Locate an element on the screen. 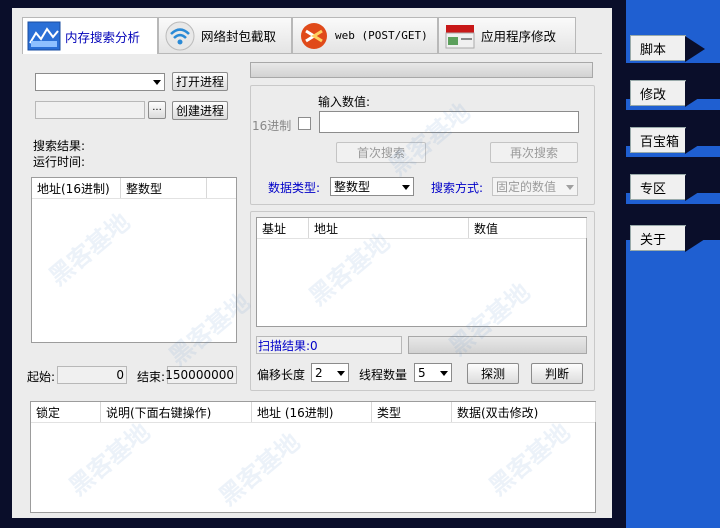 The width and height of the screenshot is (720, 528). next-search-button: 再次搜索 is located at coordinates (534, 152).